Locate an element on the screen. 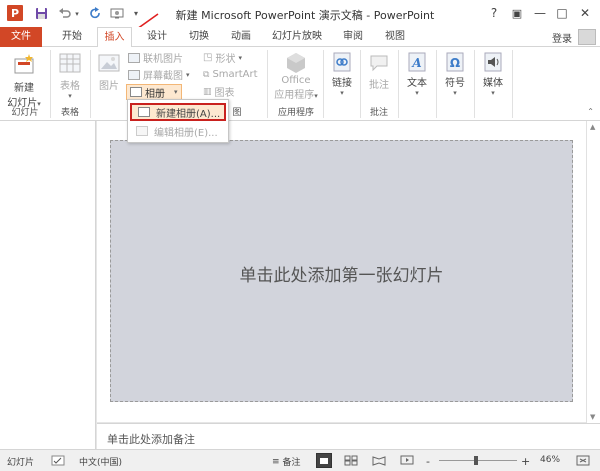 The height and width of the screenshot is (471, 600). group-label-images: 图 is located at coordinates (237, 113).